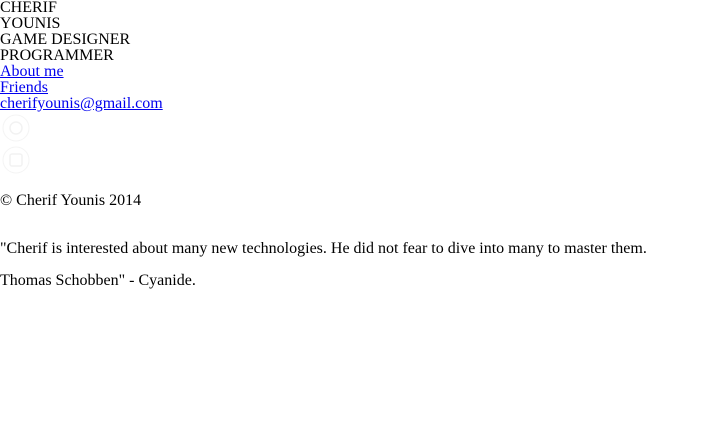 The height and width of the screenshot is (447, 701). Describe the element at coordinates (65, 39) in the screenshot. I see `role-game-designer: GAME DESIGNER` at that location.